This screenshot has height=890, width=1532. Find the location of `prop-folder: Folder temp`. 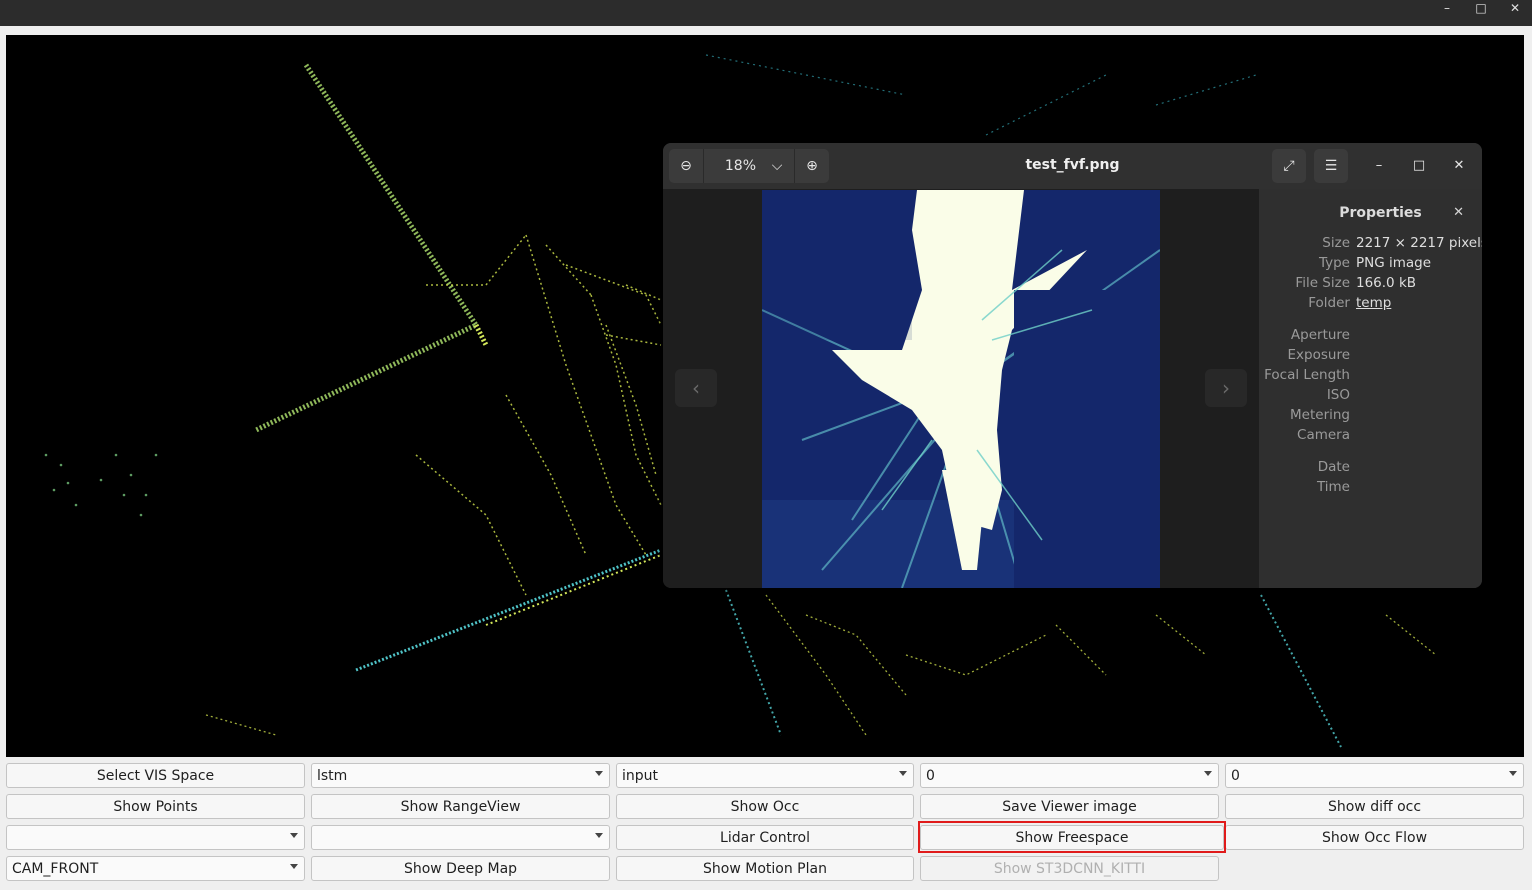

prop-folder: Folder temp is located at coordinates (1370, 305).